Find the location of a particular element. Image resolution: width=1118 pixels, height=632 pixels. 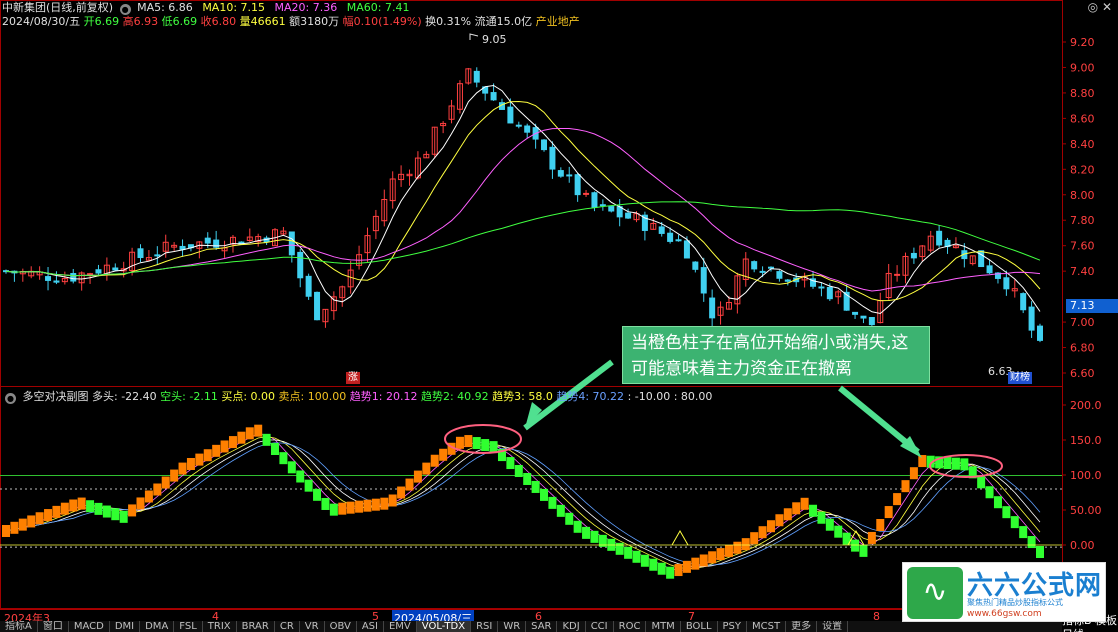

tab-15: WR is located at coordinates (512, 626).